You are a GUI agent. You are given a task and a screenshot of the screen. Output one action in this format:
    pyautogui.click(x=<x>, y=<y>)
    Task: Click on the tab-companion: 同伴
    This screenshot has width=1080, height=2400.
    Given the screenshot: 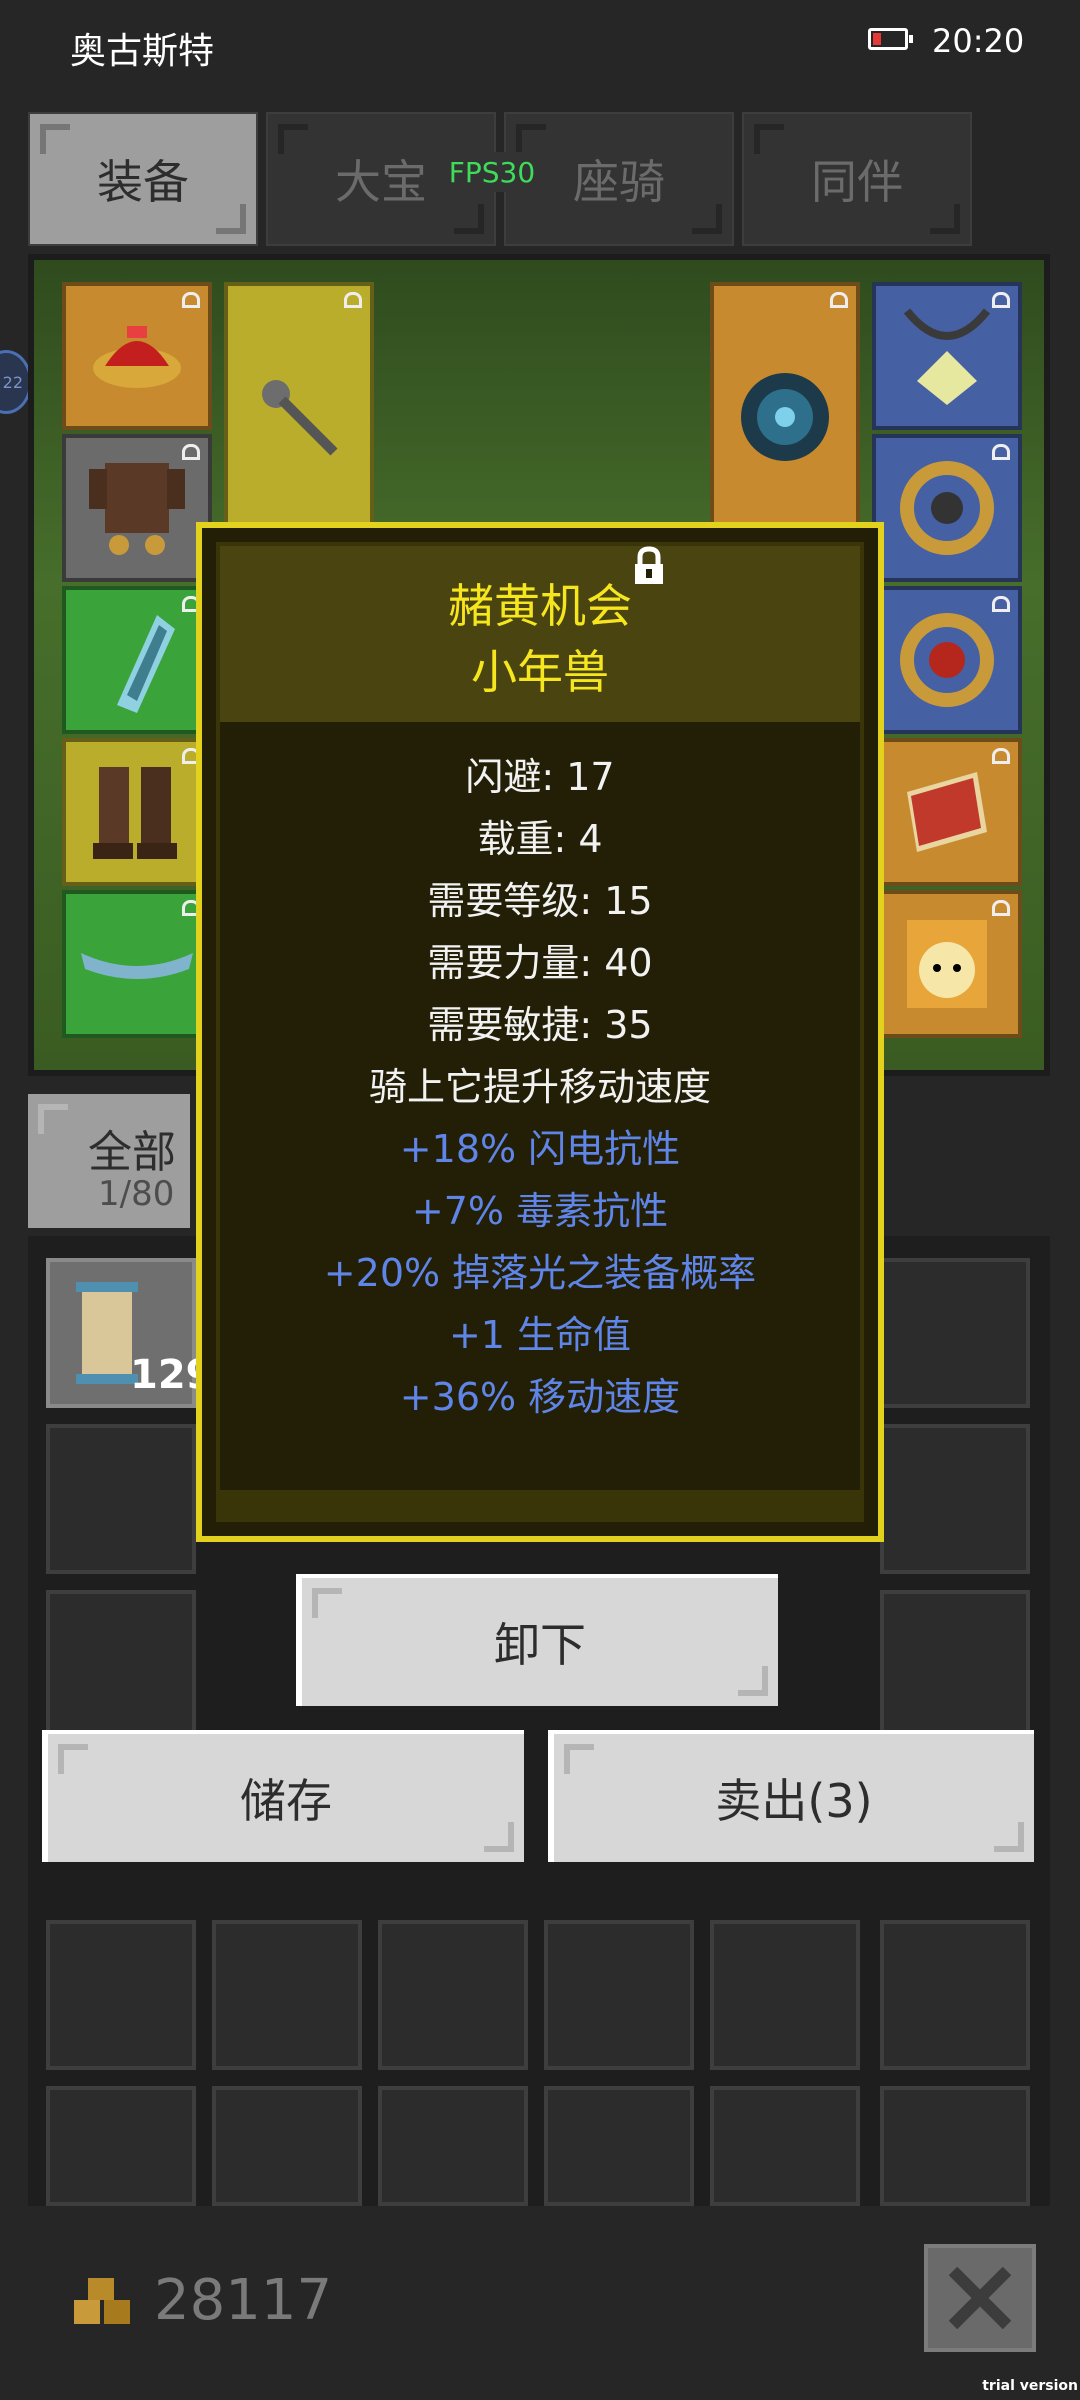 What is the action you would take?
    pyautogui.click(x=857, y=179)
    